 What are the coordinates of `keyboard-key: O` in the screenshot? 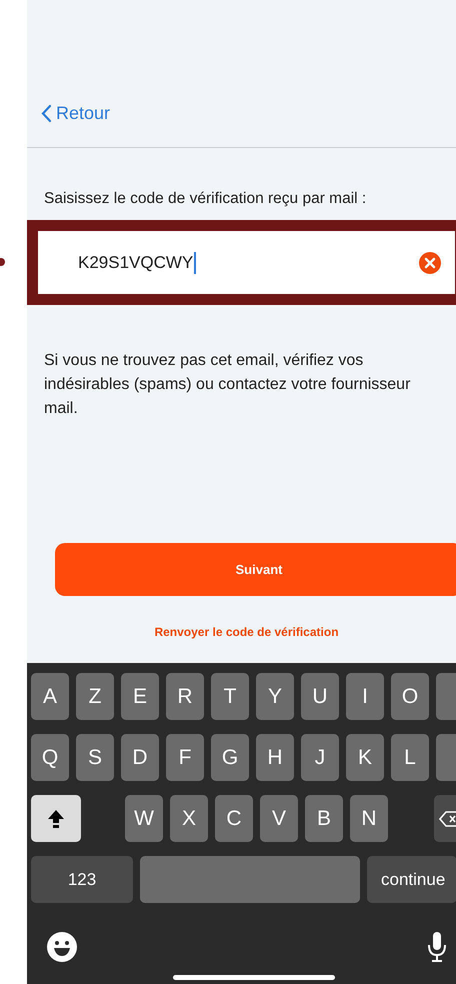 It's located at (410, 696).